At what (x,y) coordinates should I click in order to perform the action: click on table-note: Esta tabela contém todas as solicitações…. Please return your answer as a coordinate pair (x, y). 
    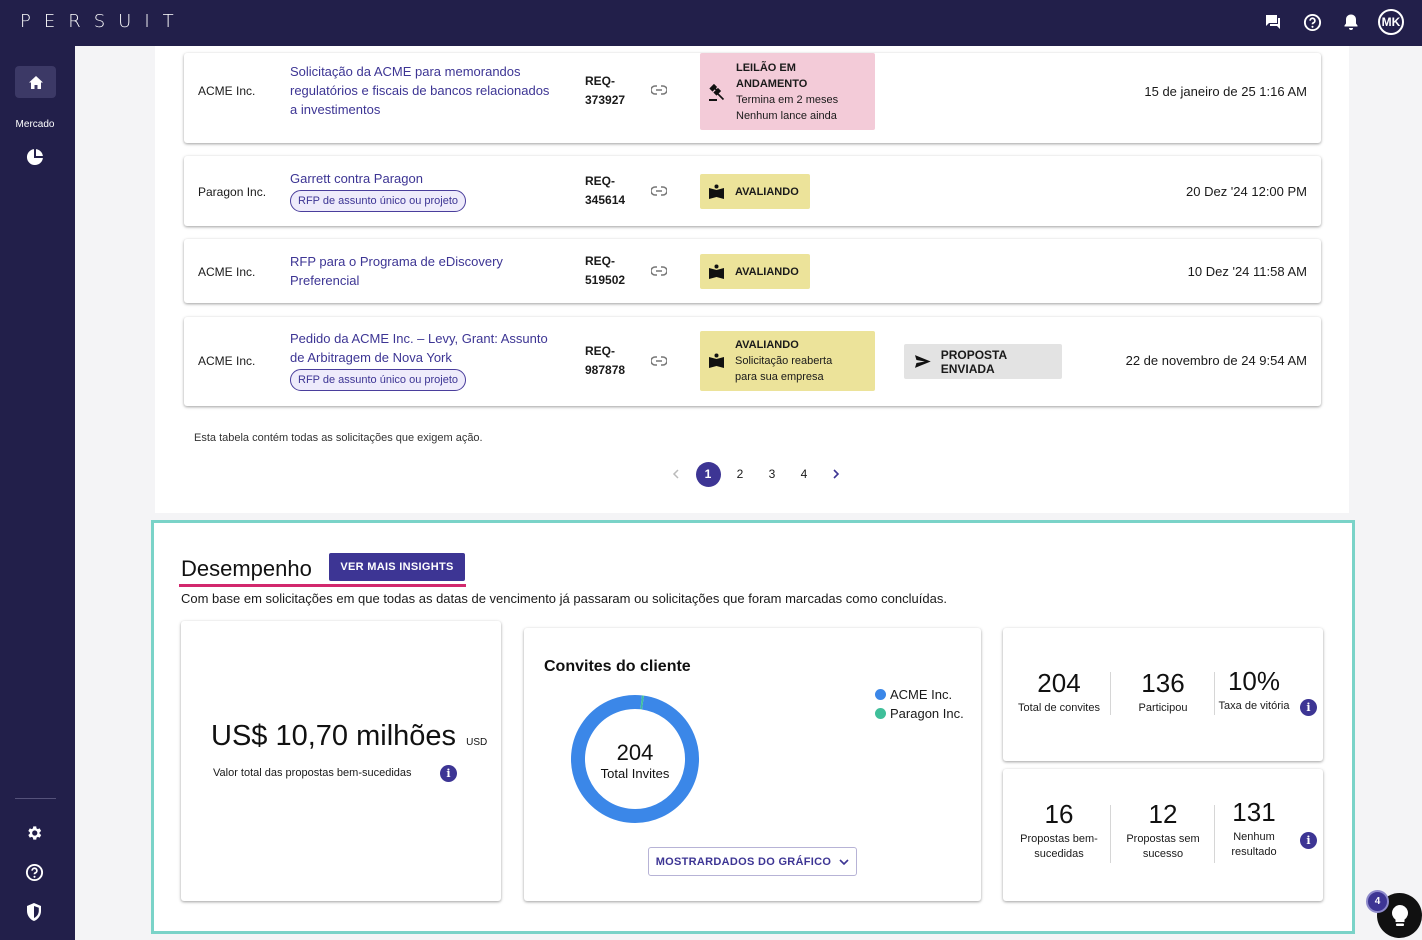
    Looking at the image, I should click on (338, 438).